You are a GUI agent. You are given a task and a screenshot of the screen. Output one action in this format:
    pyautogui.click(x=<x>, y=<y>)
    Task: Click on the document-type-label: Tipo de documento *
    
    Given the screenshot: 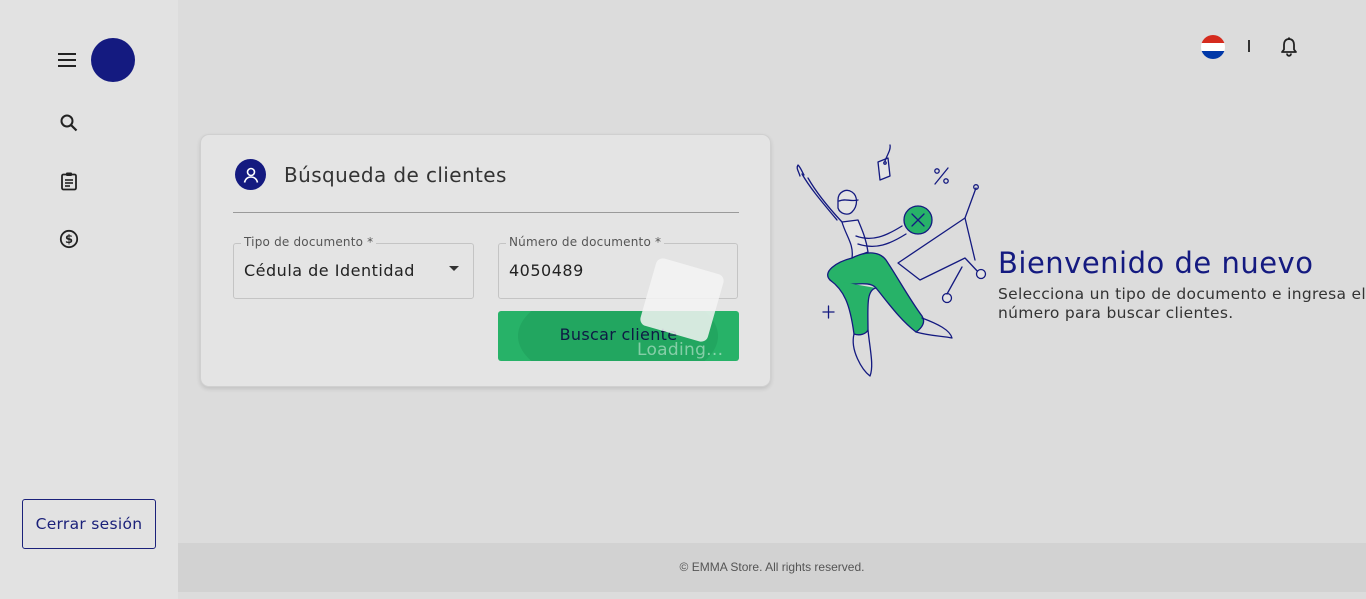 What is the action you would take?
    pyautogui.click(x=309, y=242)
    